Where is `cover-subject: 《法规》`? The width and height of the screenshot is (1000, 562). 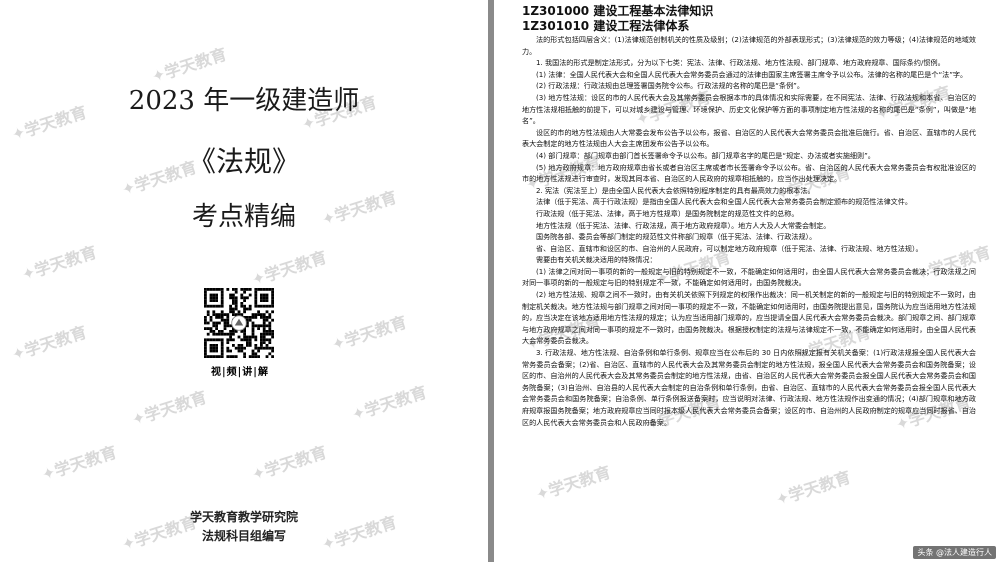
cover-subject: 《法规》 is located at coordinates (243, 161).